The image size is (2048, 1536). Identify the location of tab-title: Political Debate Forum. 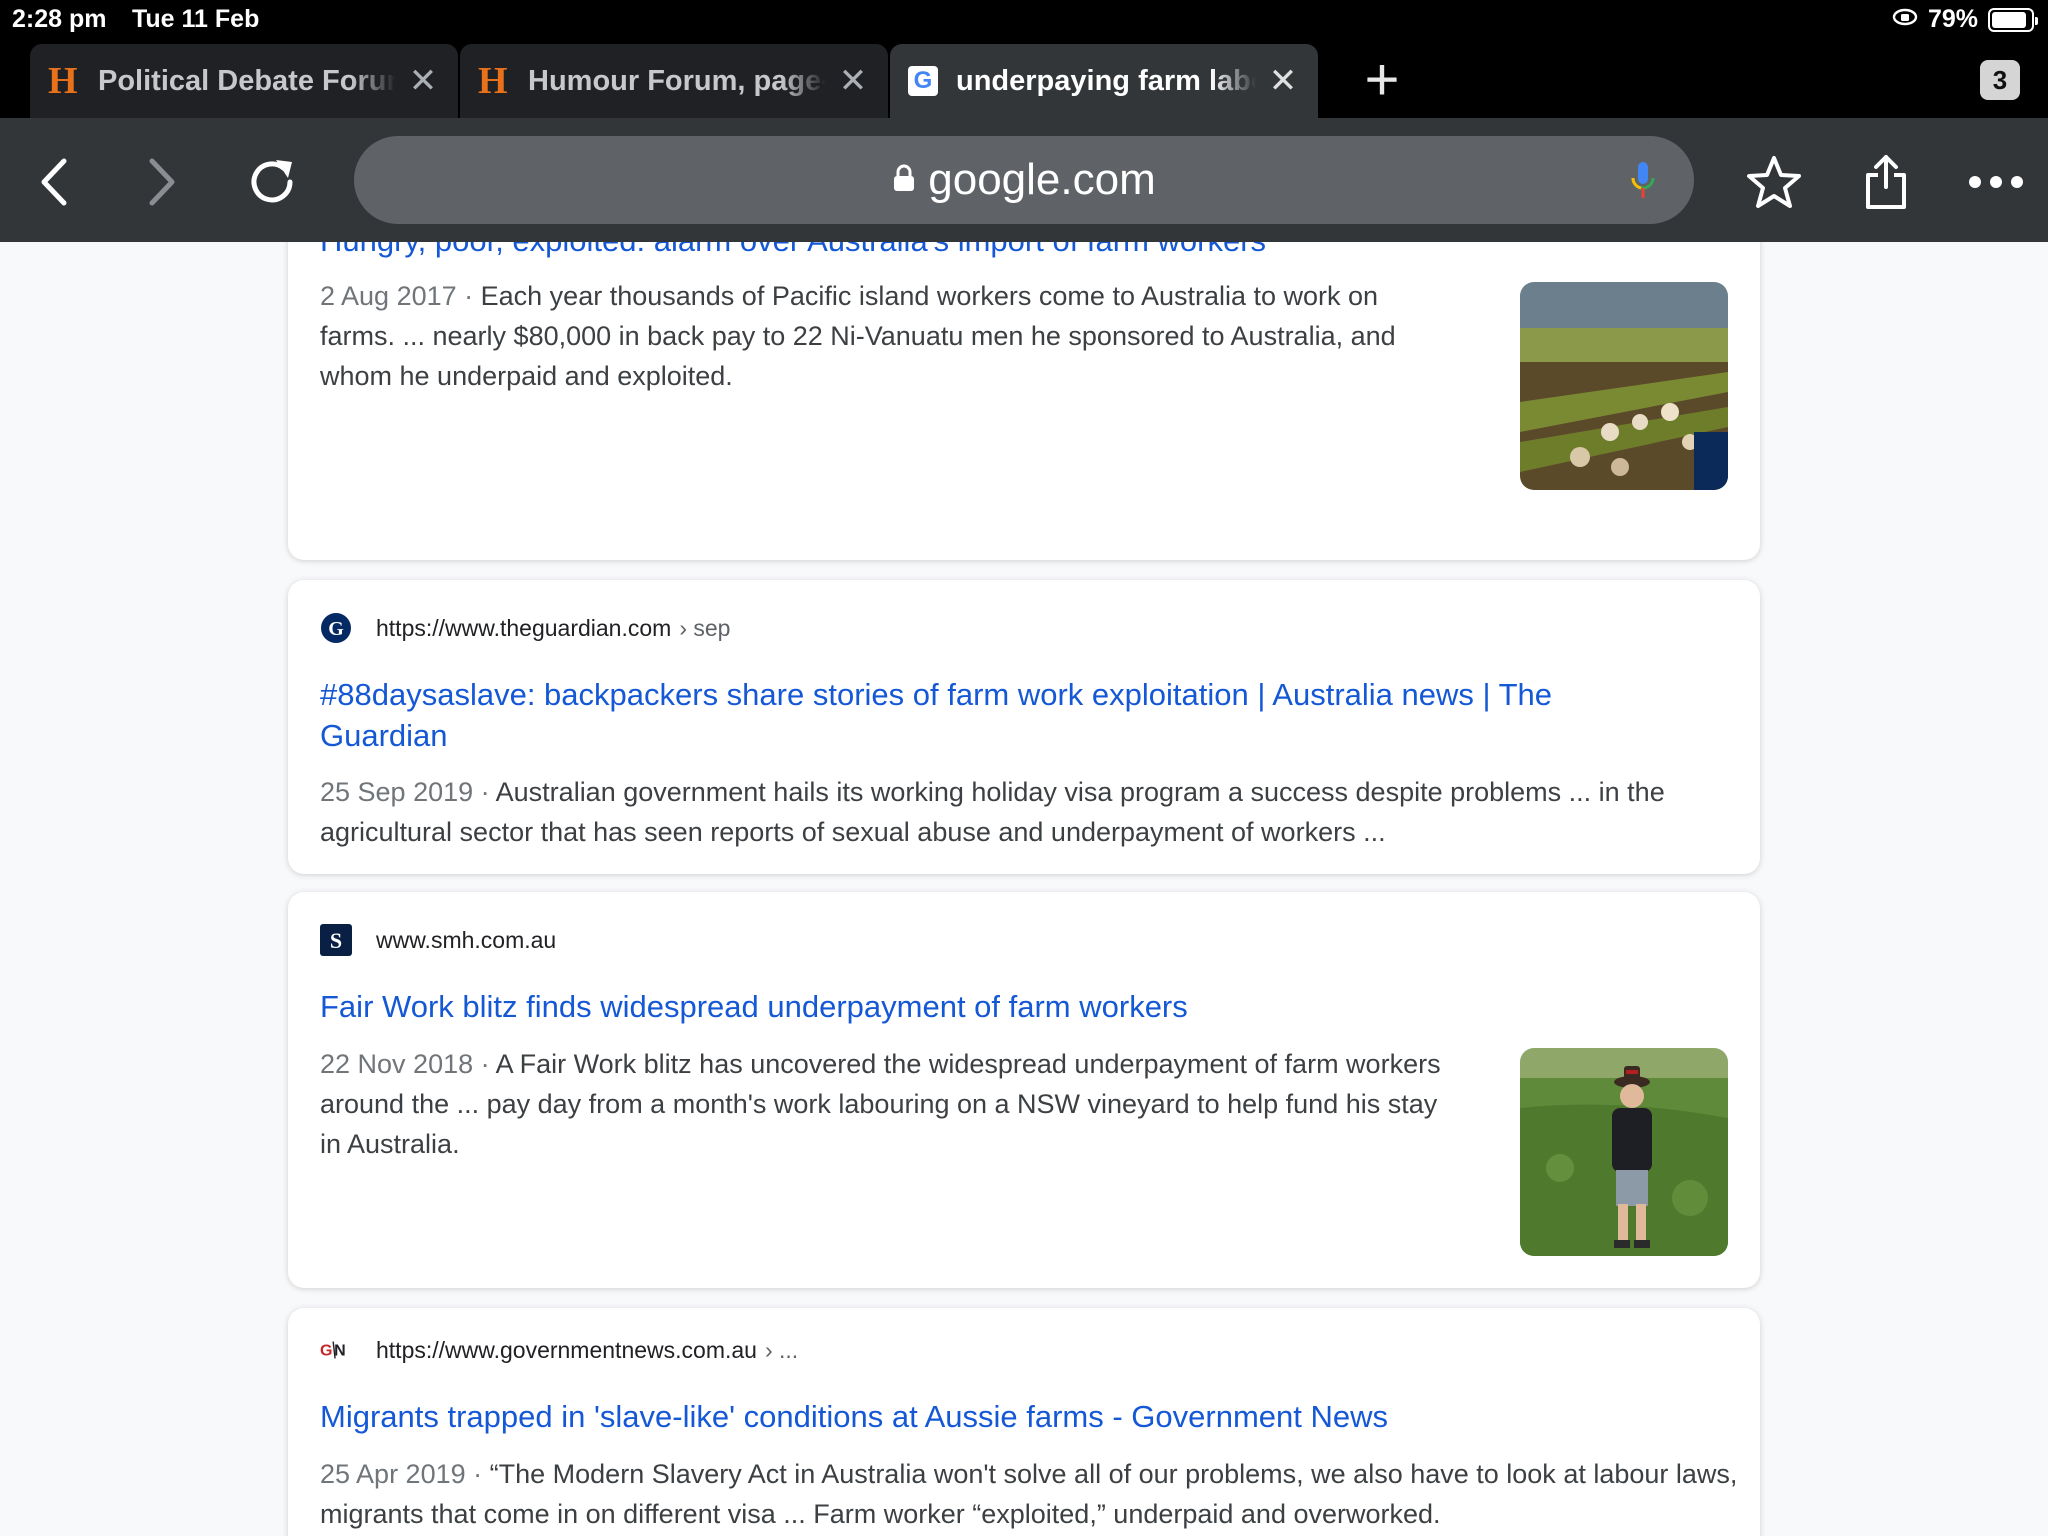
(247, 80).